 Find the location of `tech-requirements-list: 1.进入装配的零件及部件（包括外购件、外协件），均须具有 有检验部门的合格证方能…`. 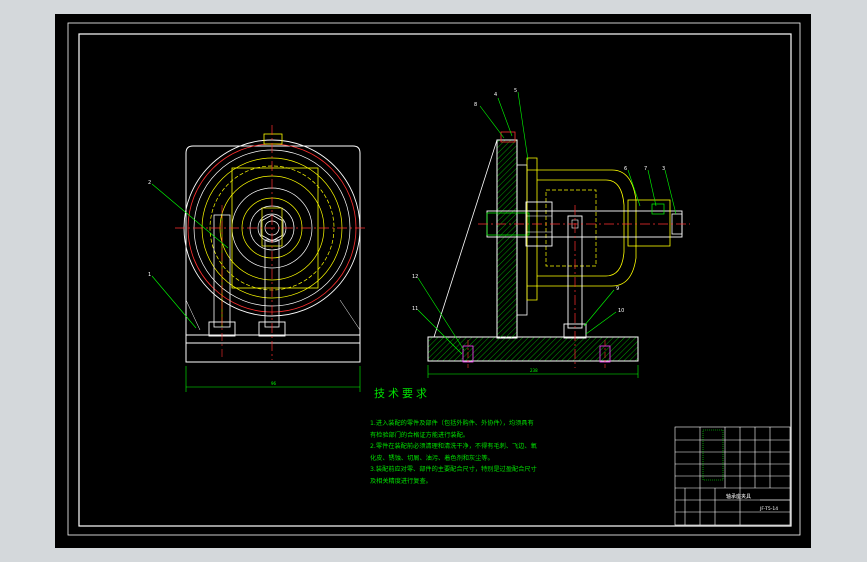

tech-requirements-list: 1.进入装配的零件及部件（包括外购件、外协件），均须具有 有检验部门的合格证方能… is located at coordinates (455, 452).